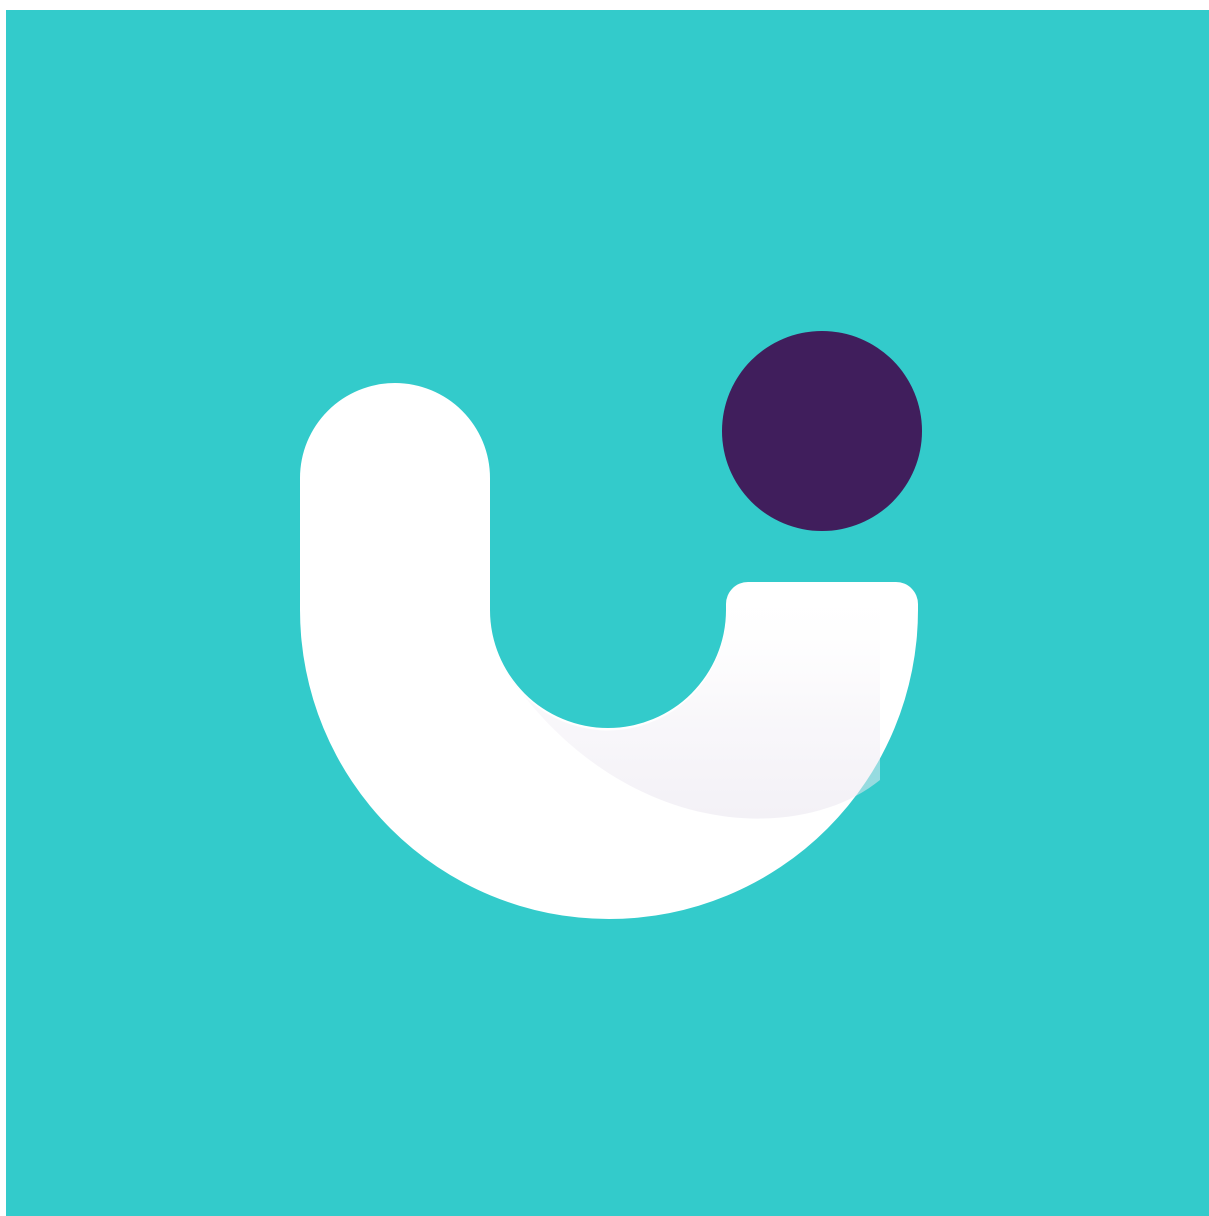 Image resolution: width=1209 pixels, height=1216 pixels. I want to click on purple-dot, so click(822, 431).